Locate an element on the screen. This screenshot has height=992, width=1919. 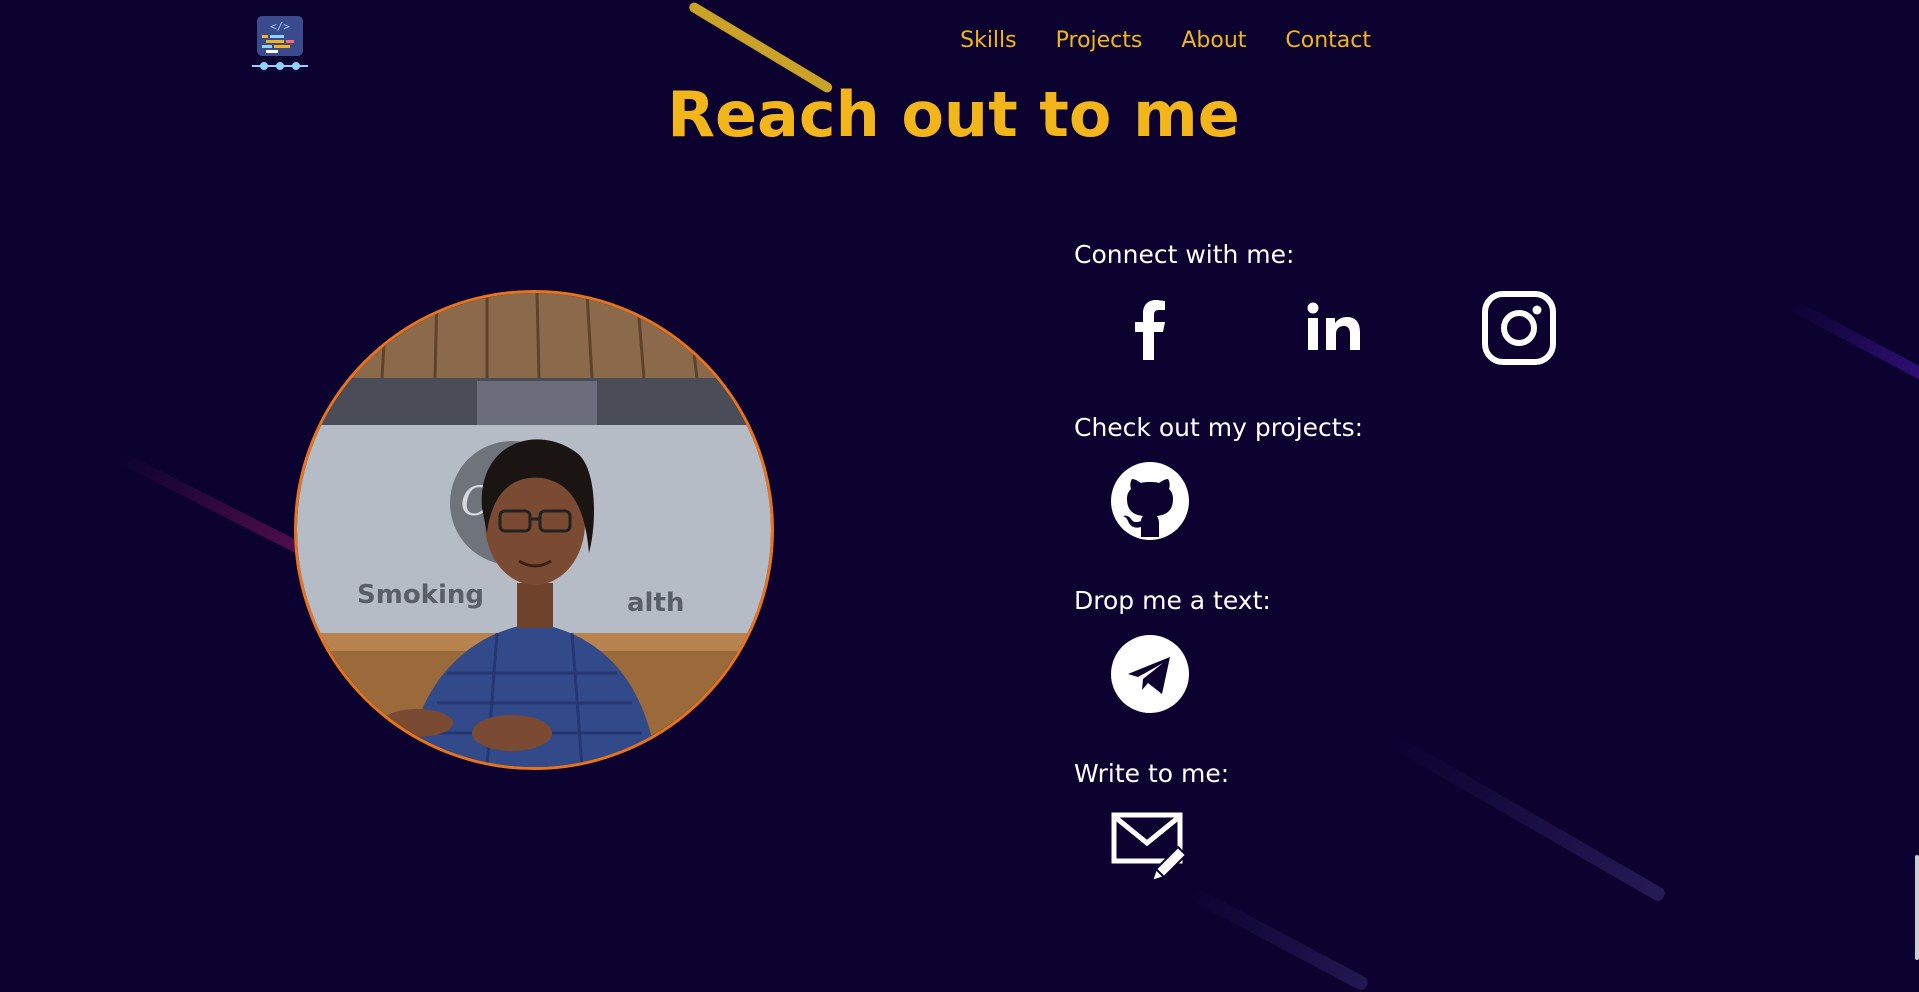
profile-photo: Cook Smoking alth is located at coordinates (534, 530).